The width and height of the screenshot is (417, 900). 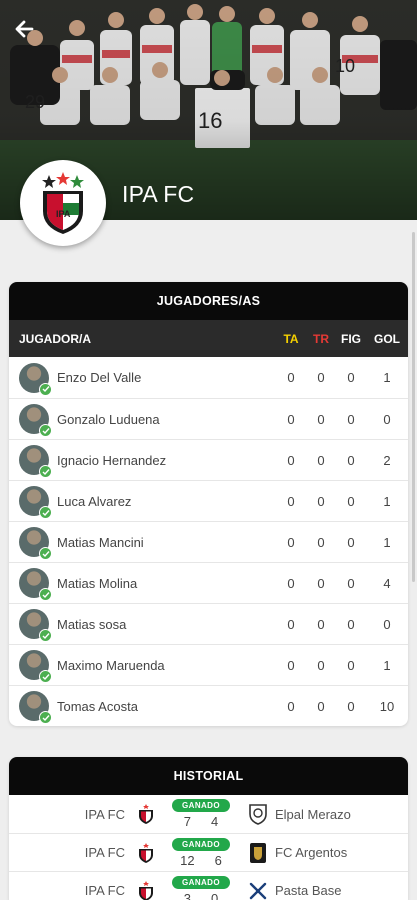 I want to click on player-name: Maximo Maruenda, so click(x=111, y=665).